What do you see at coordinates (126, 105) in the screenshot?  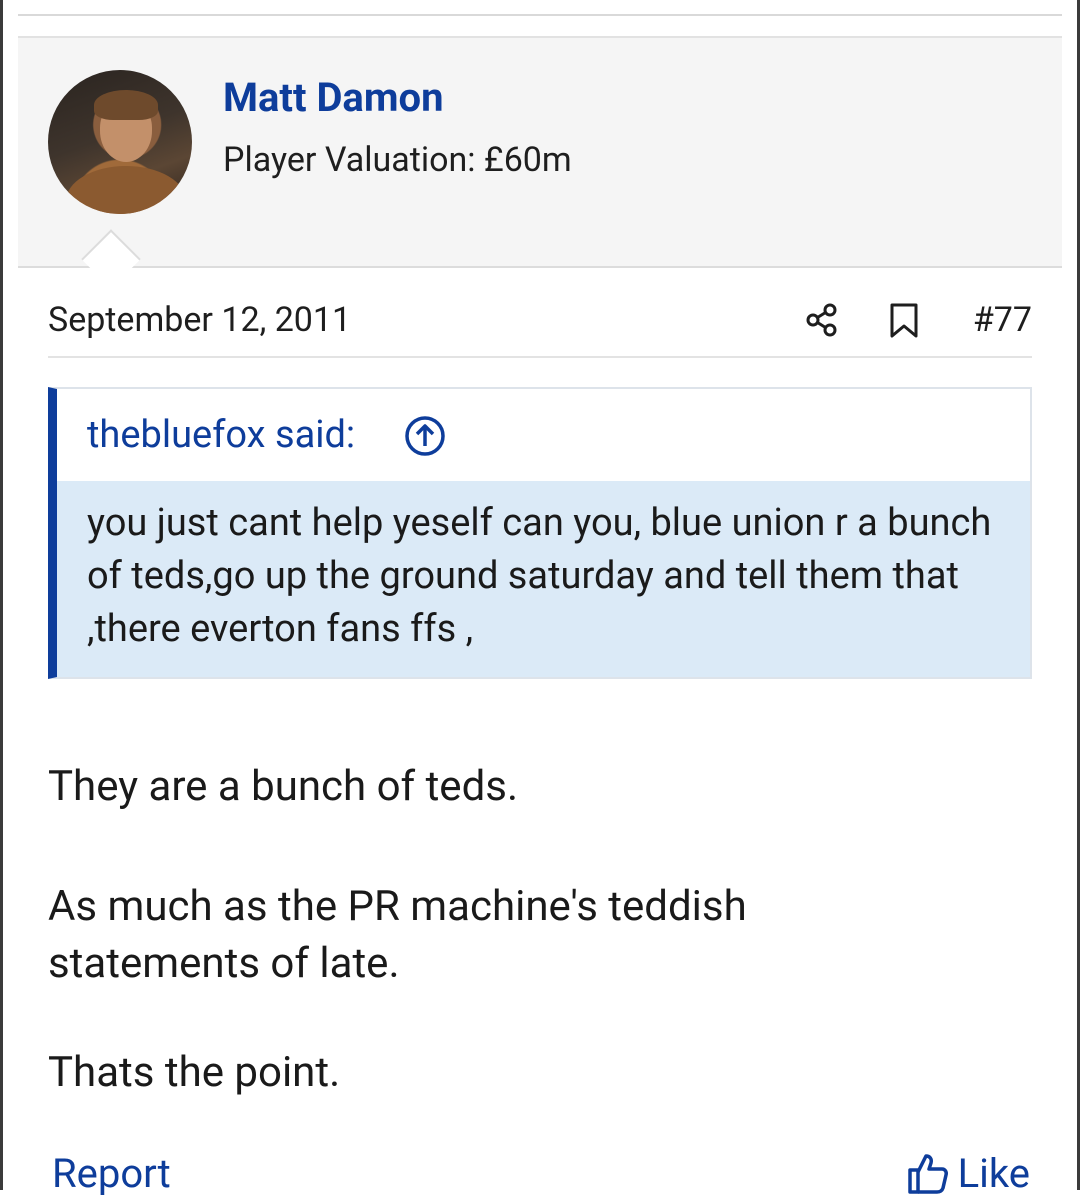 I see `avatar-hair` at bounding box center [126, 105].